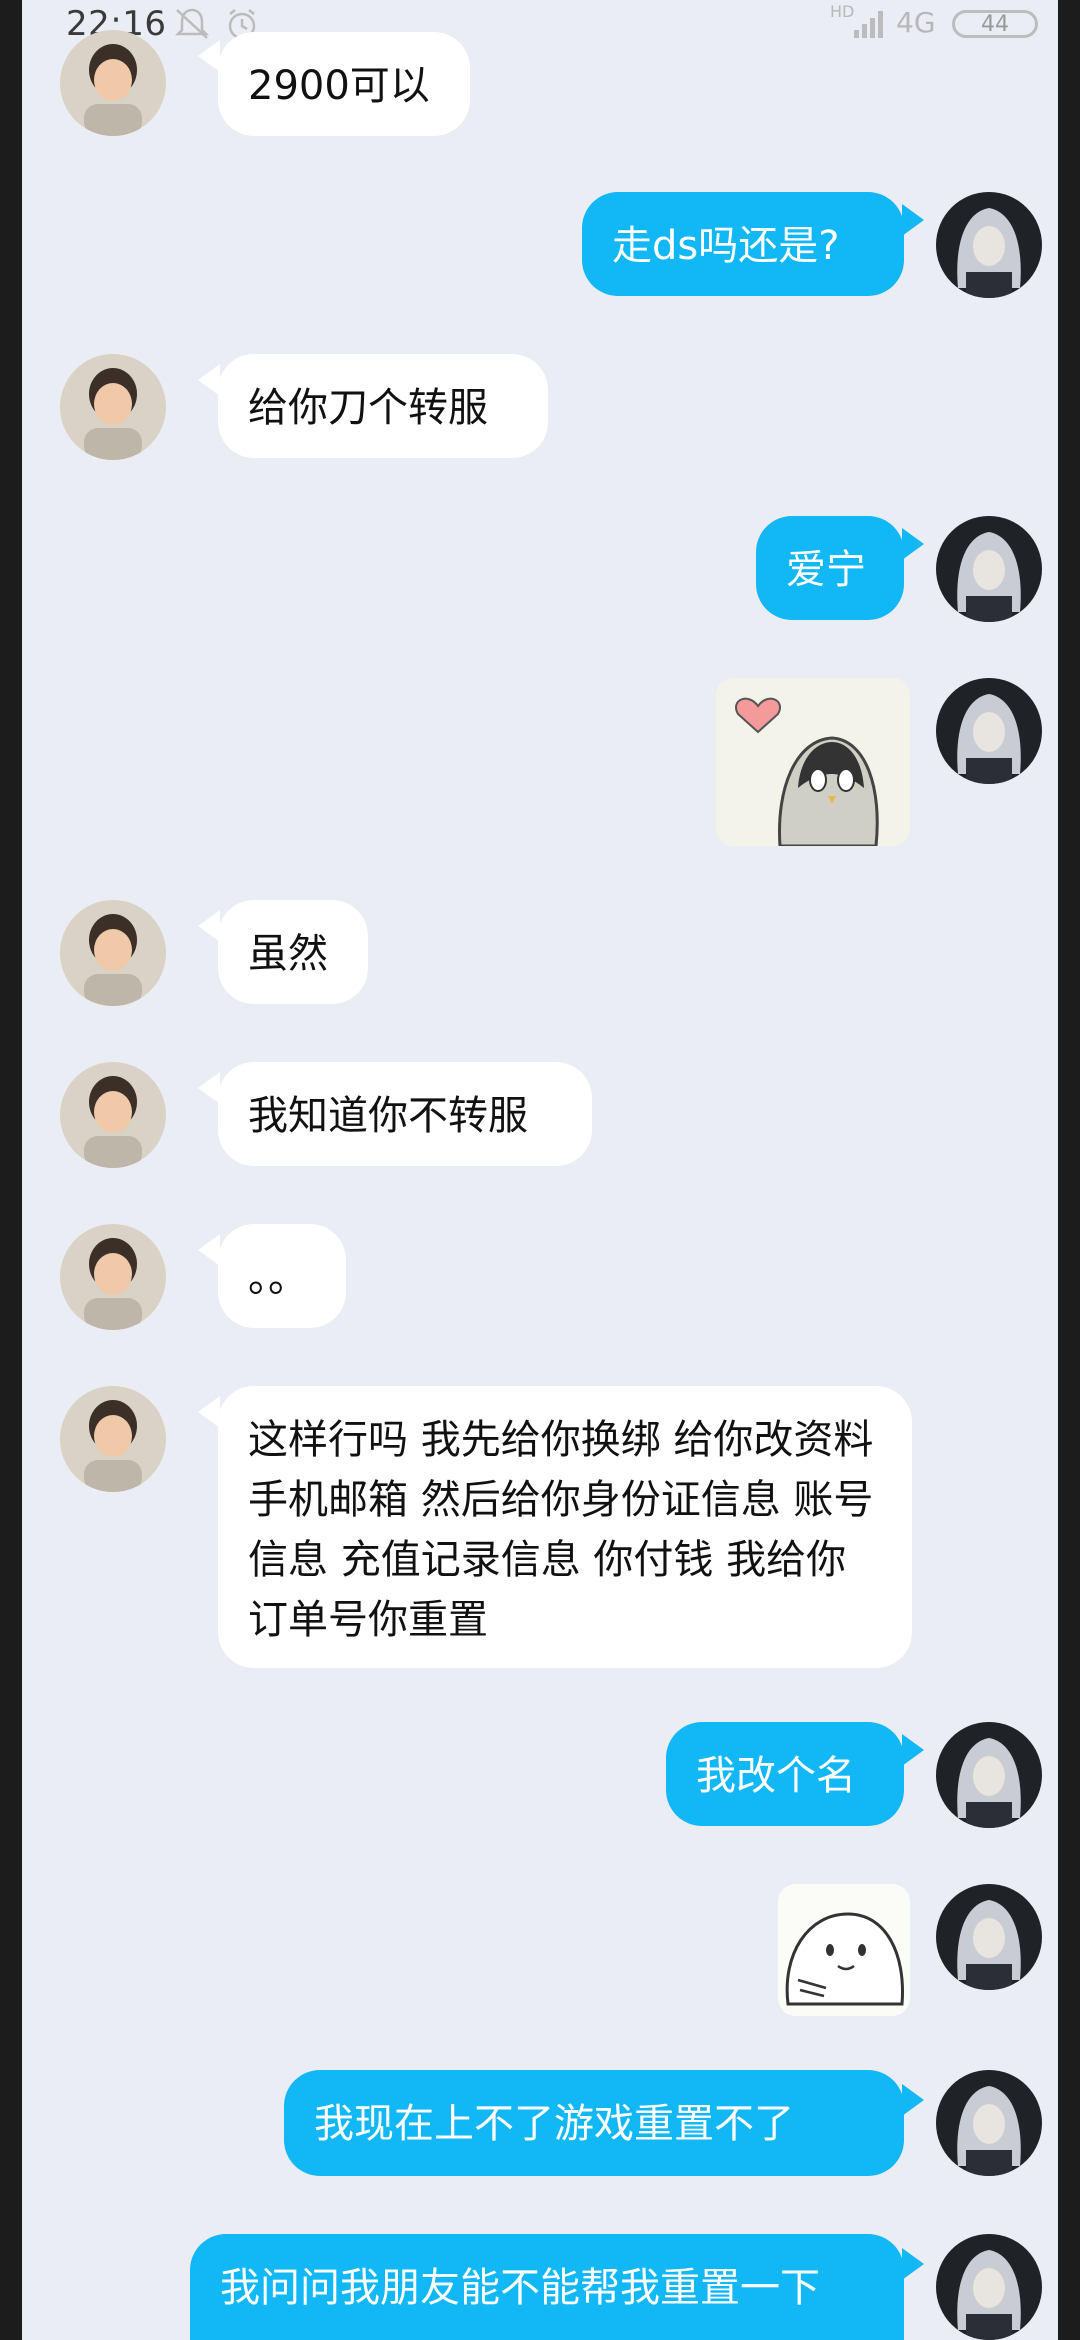  Describe the element at coordinates (192, 23) in the screenshot. I see `notifications-muted-icon` at that location.